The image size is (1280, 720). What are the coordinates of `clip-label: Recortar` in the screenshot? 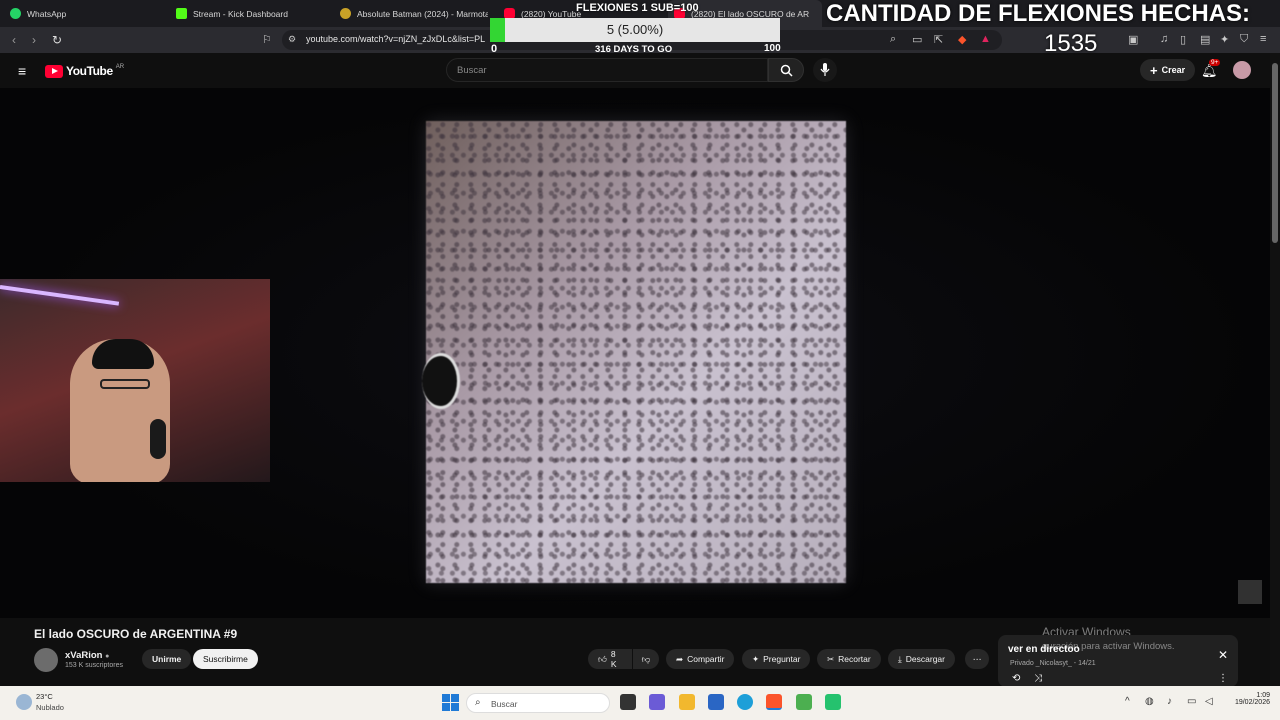 It's located at (854, 659).